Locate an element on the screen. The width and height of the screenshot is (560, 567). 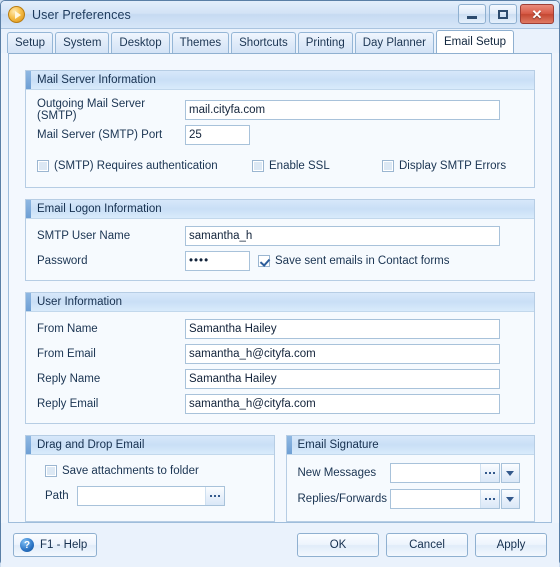
dialog-footer: ? F1 - Help OK Cancel Apply is located at coordinates (280, 545).